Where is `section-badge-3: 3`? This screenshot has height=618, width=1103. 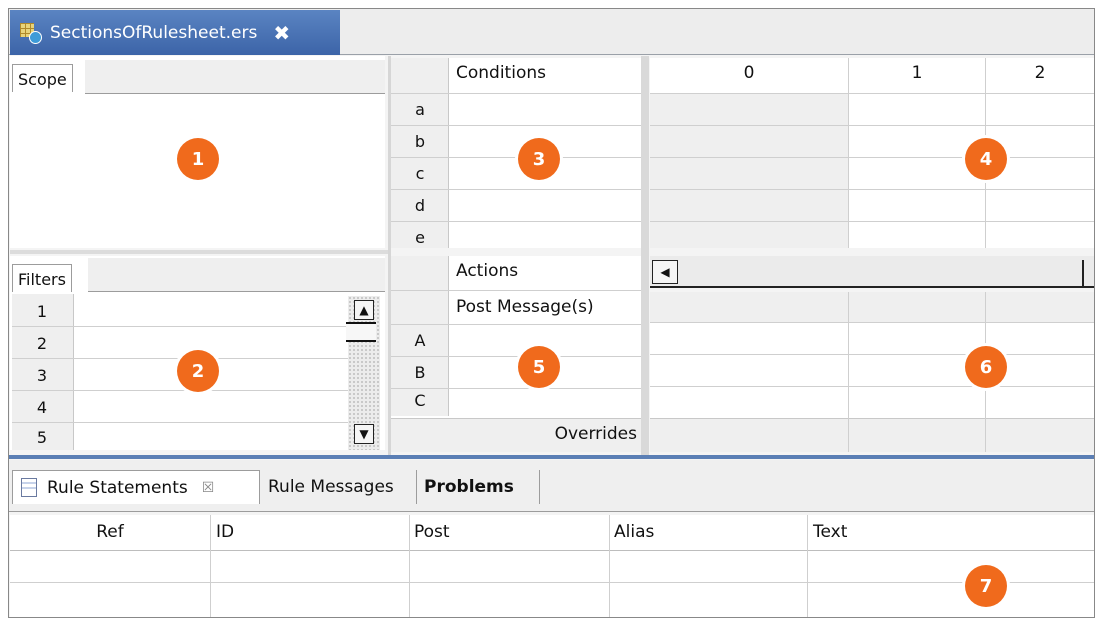 section-badge-3: 3 is located at coordinates (539, 159).